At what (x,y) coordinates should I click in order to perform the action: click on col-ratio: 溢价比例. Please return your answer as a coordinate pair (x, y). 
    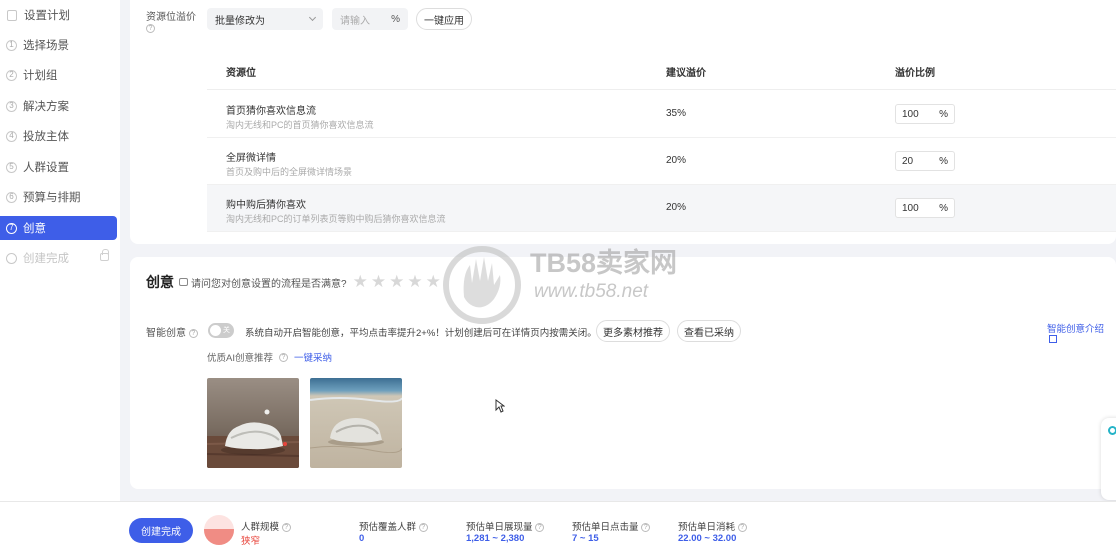
    Looking at the image, I should click on (915, 73).